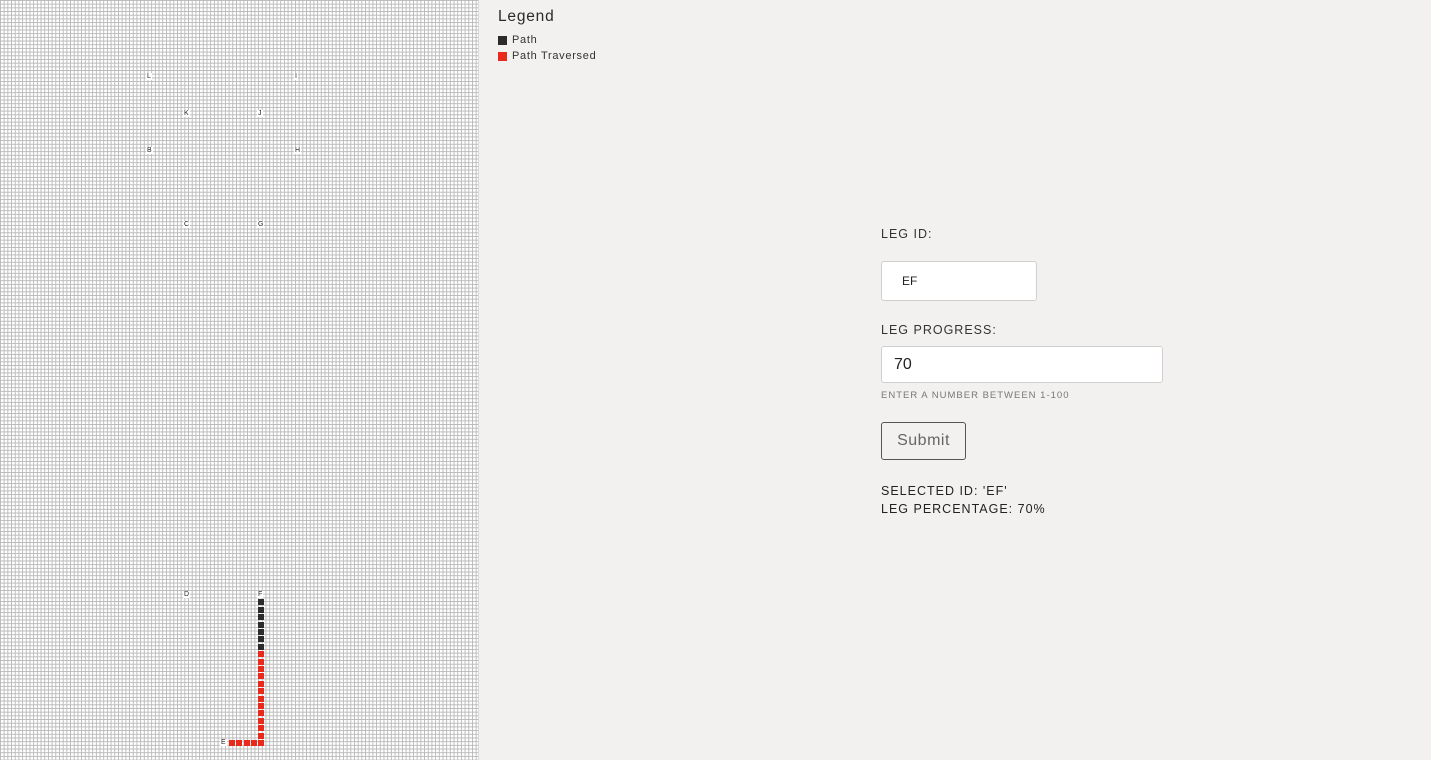 Image resolution: width=1431 pixels, height=760 pixels. What do you see at coordinates (149, 76) in the screenshot?
I see `node-label-l: L` at bounding box center [149, 76].